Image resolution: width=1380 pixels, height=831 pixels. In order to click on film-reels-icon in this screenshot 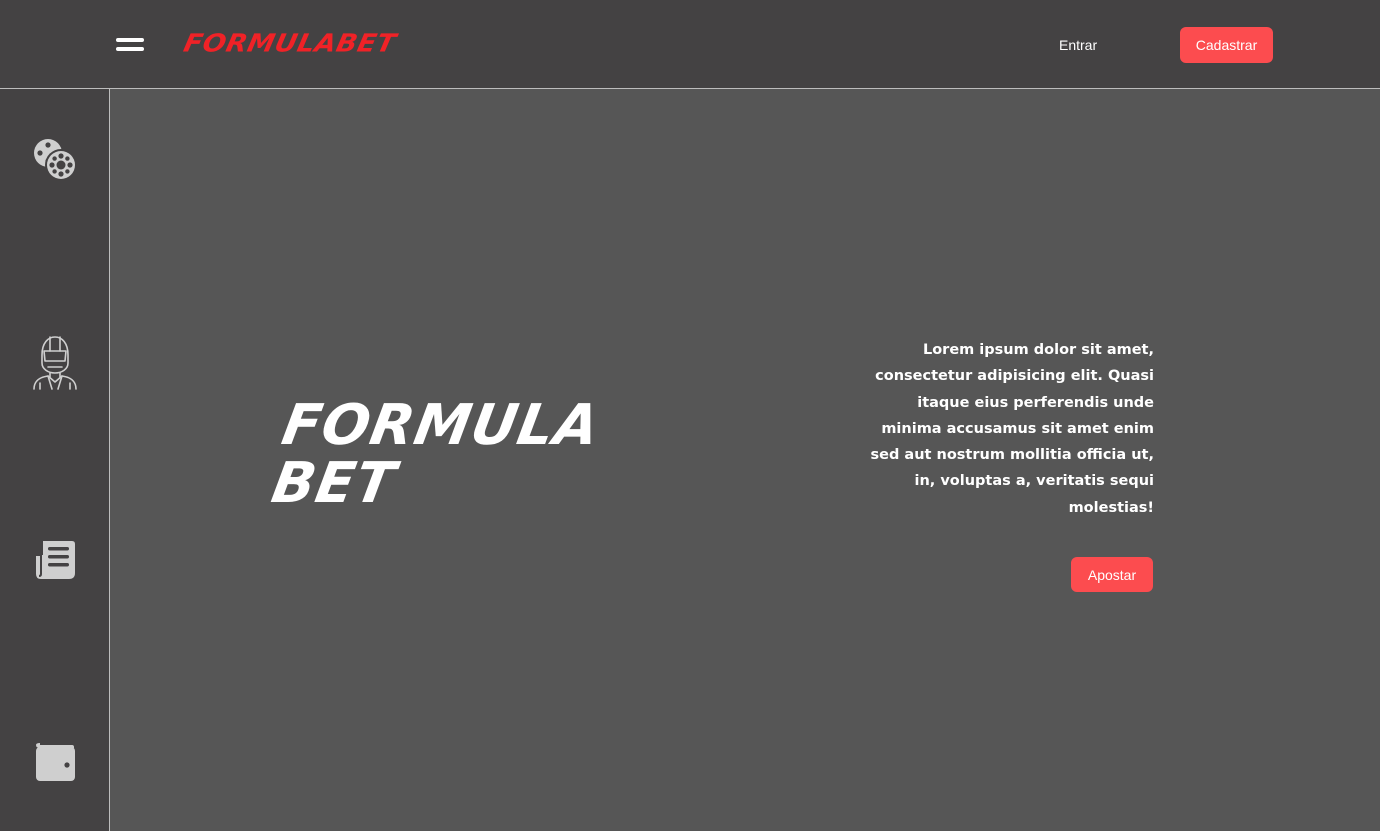, I will do `click(55, 160)`.